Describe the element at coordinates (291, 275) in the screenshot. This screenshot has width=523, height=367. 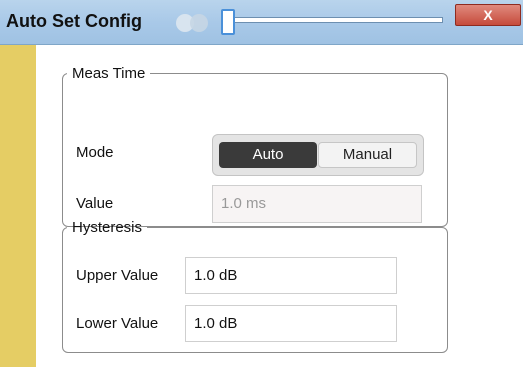
I see `upper-value-field: 1.0 dB` at that location.